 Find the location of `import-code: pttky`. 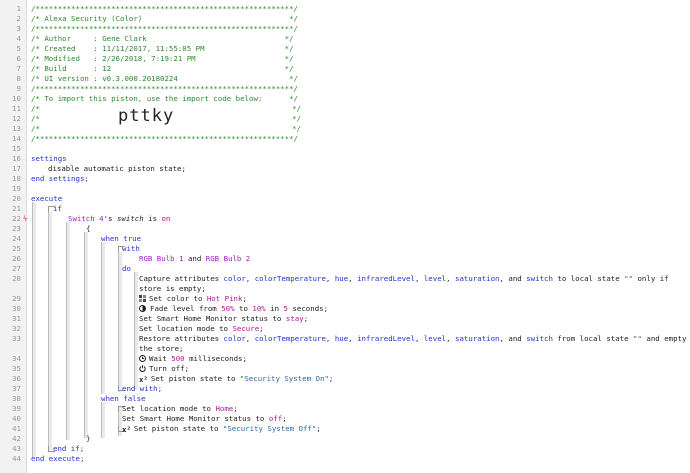

import-code: pttky is located at coordinates (146, 116).